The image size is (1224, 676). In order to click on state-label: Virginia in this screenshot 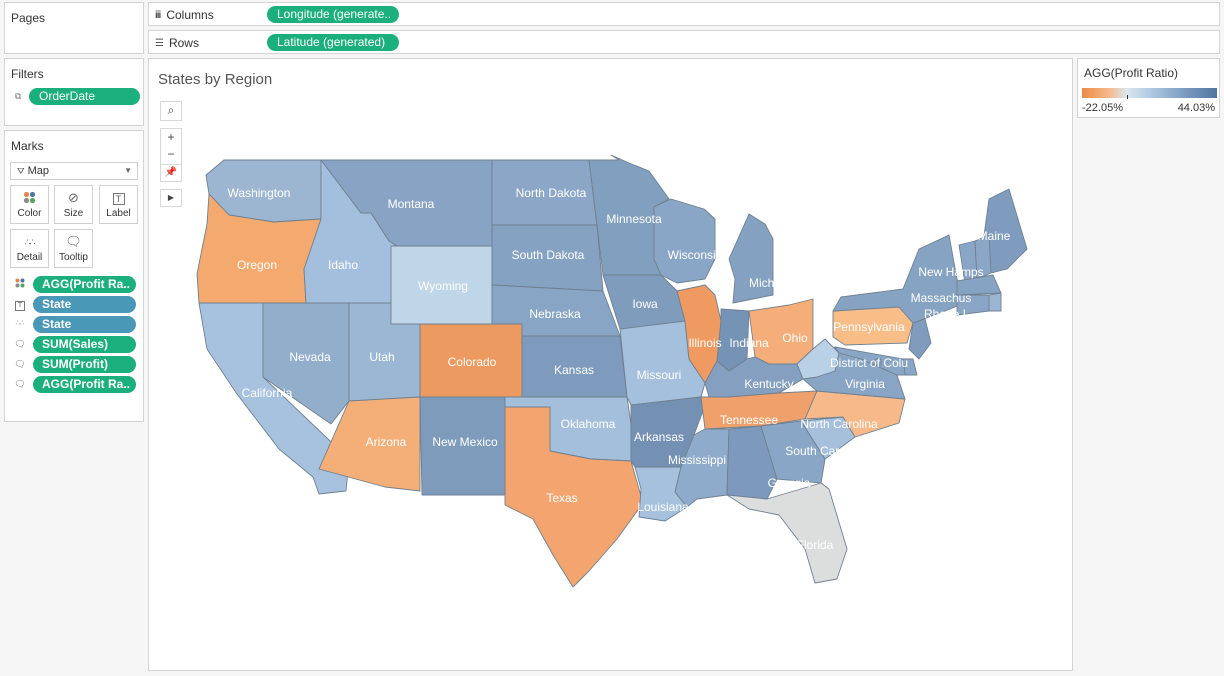, I will do `click(865, 384)`.